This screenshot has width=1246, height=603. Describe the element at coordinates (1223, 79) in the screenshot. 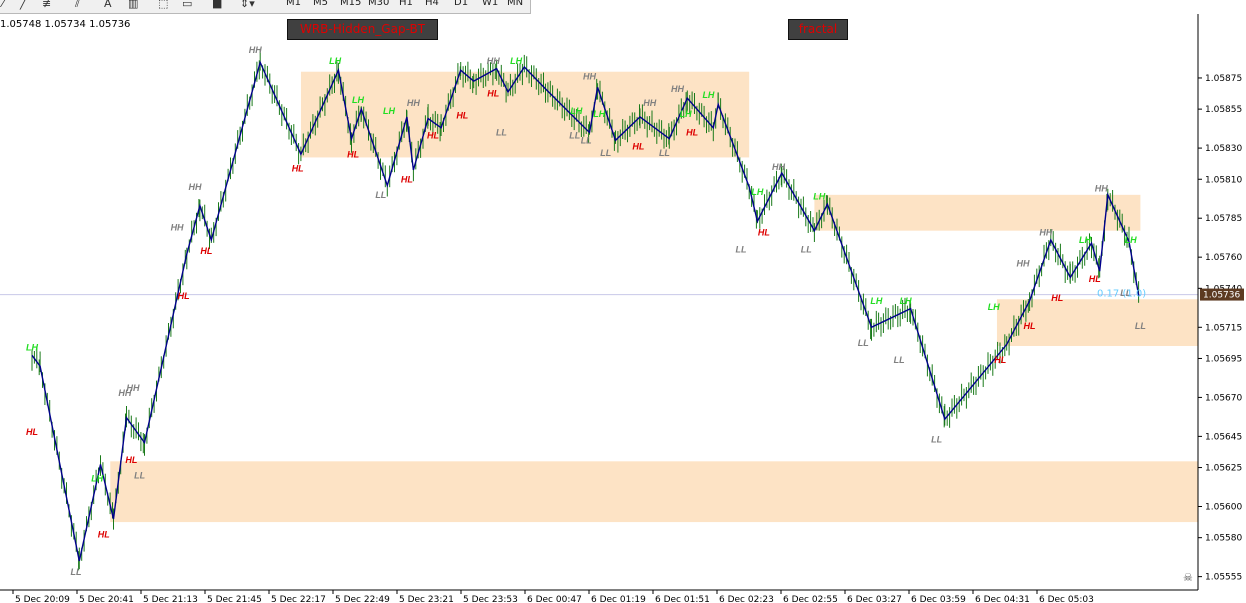

I see `y-tick-label: 1.05875` at that location.